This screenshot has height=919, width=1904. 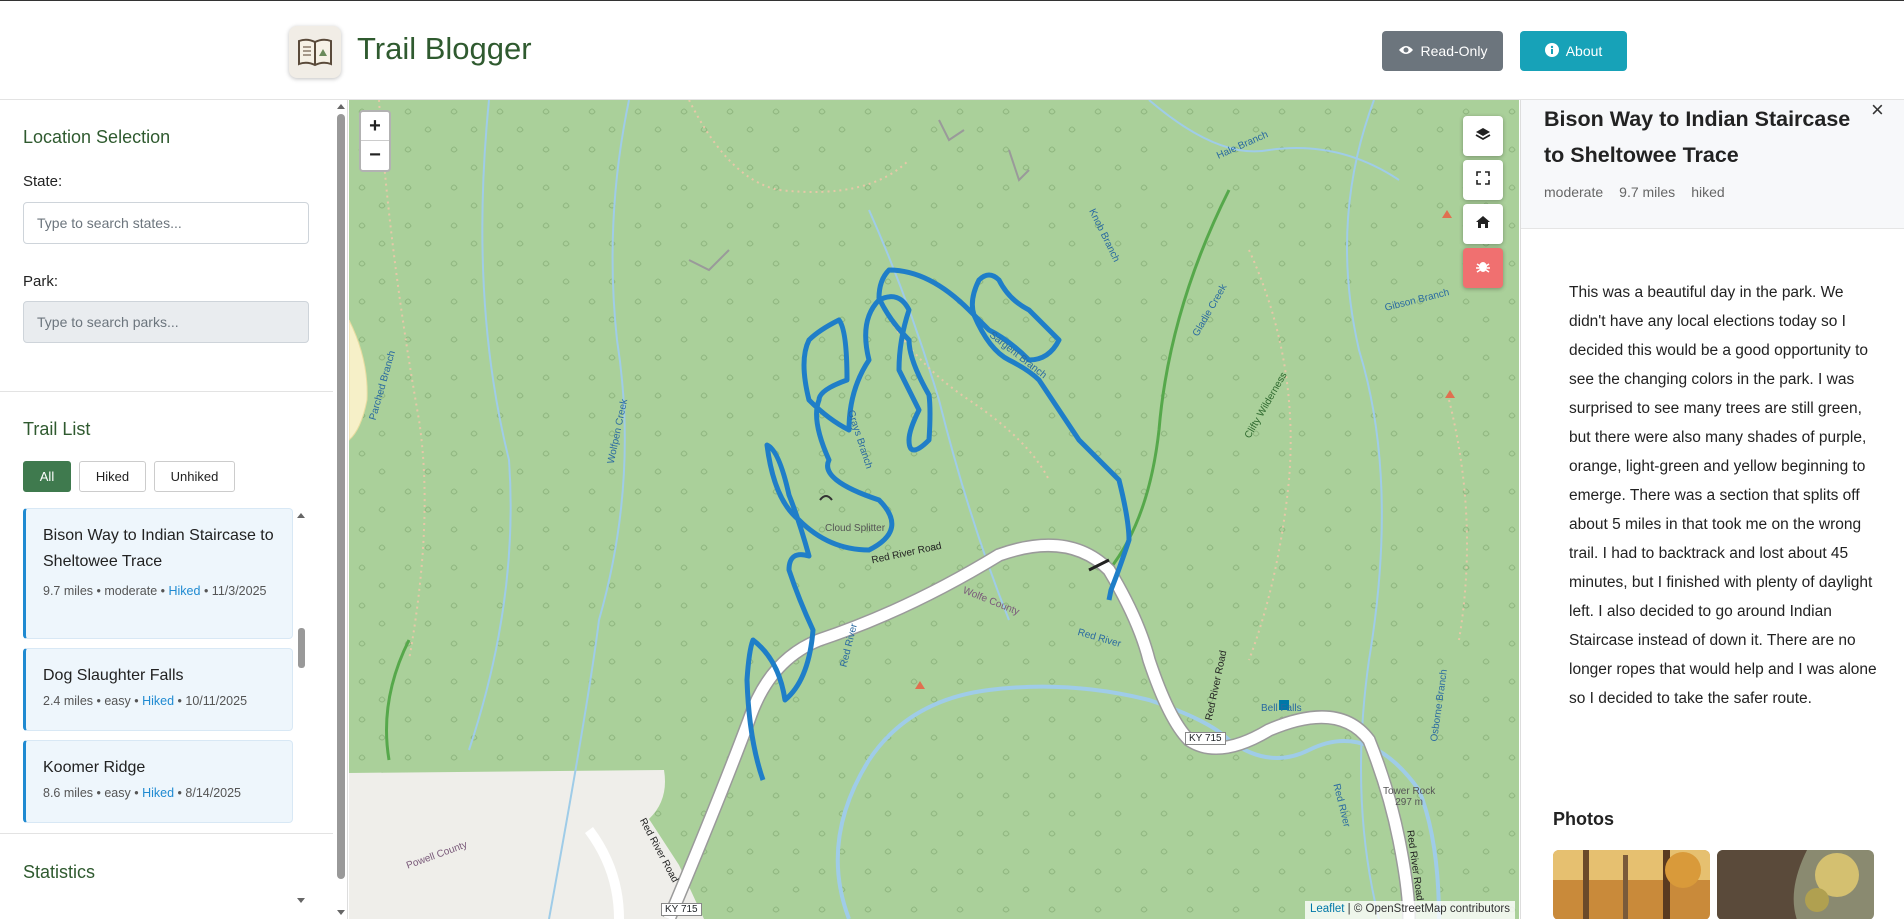 What do you see at coordinates (155, 591) in the screenshot?
I see `trail-meta: 9.7 miles • moderate • Hiked • 11/3/2025` at bounding box center [155, 591].